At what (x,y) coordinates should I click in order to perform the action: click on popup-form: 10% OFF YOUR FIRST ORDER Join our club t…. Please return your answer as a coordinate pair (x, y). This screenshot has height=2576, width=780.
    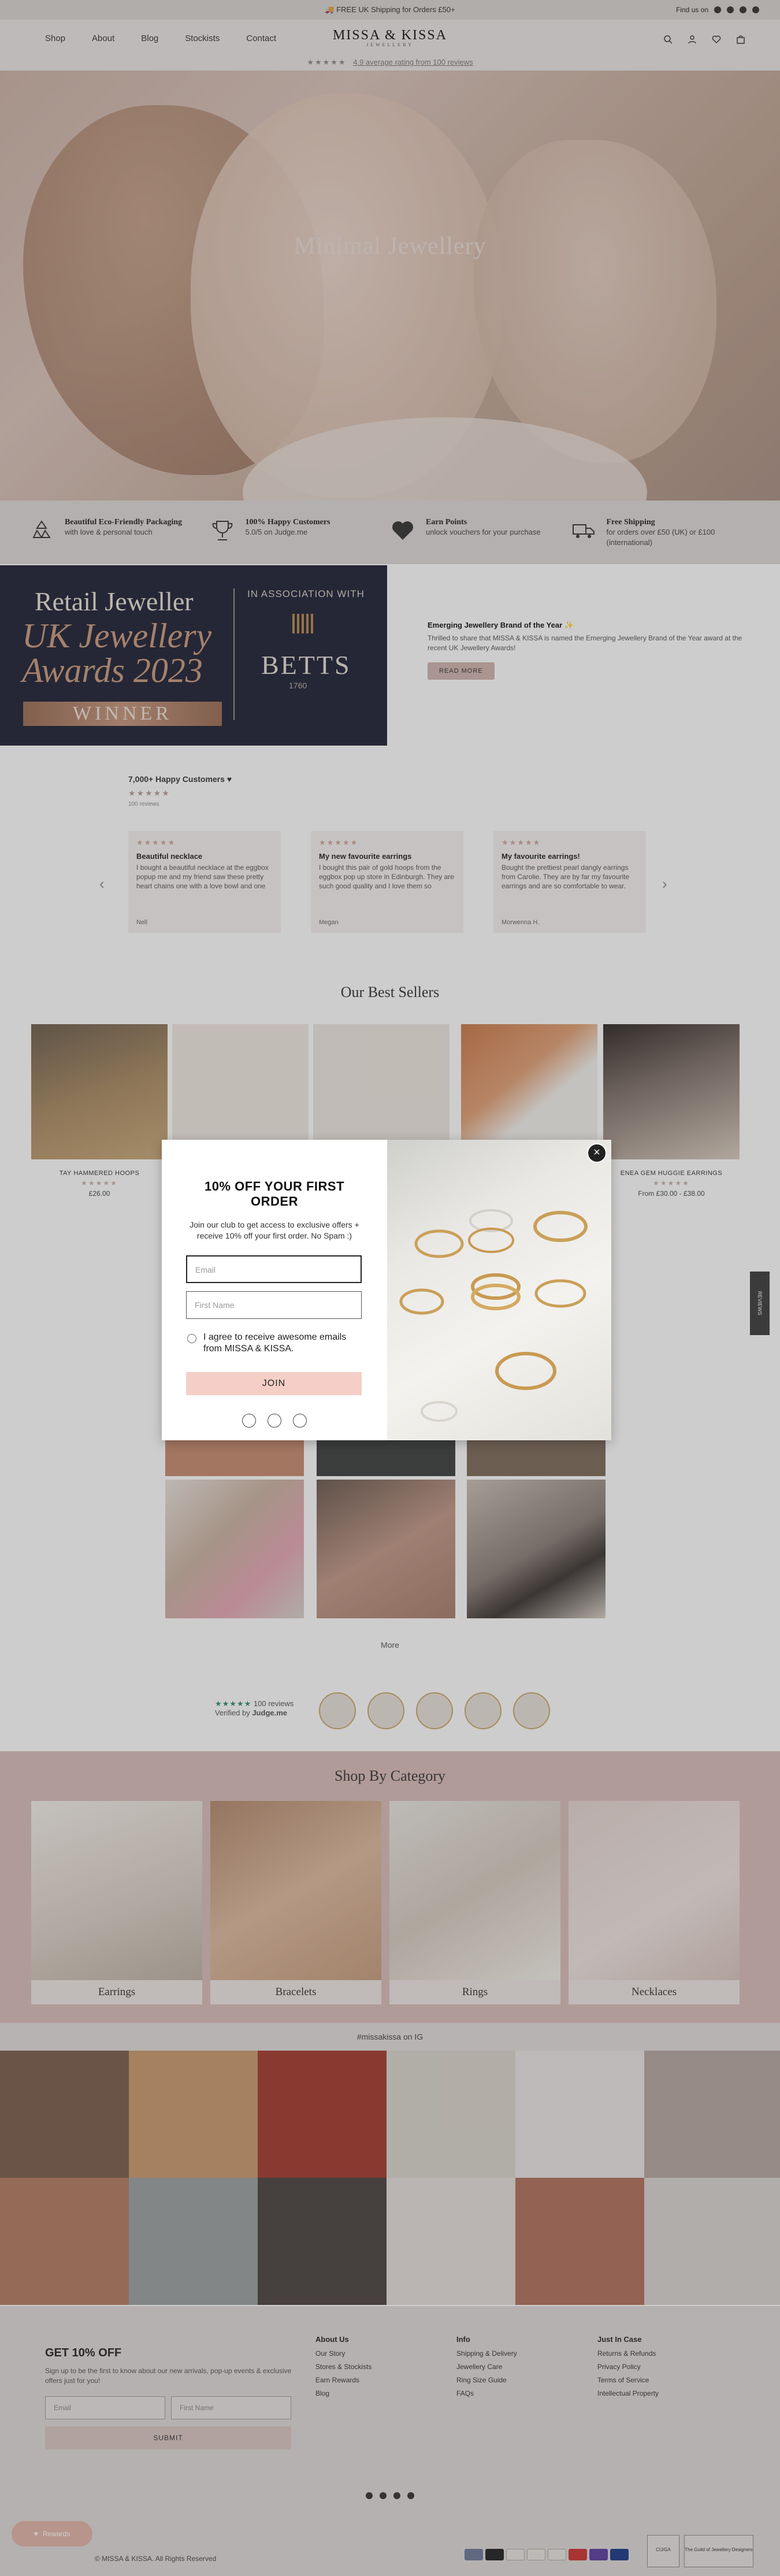
    Looking at the image, I should click on (274, 1290).